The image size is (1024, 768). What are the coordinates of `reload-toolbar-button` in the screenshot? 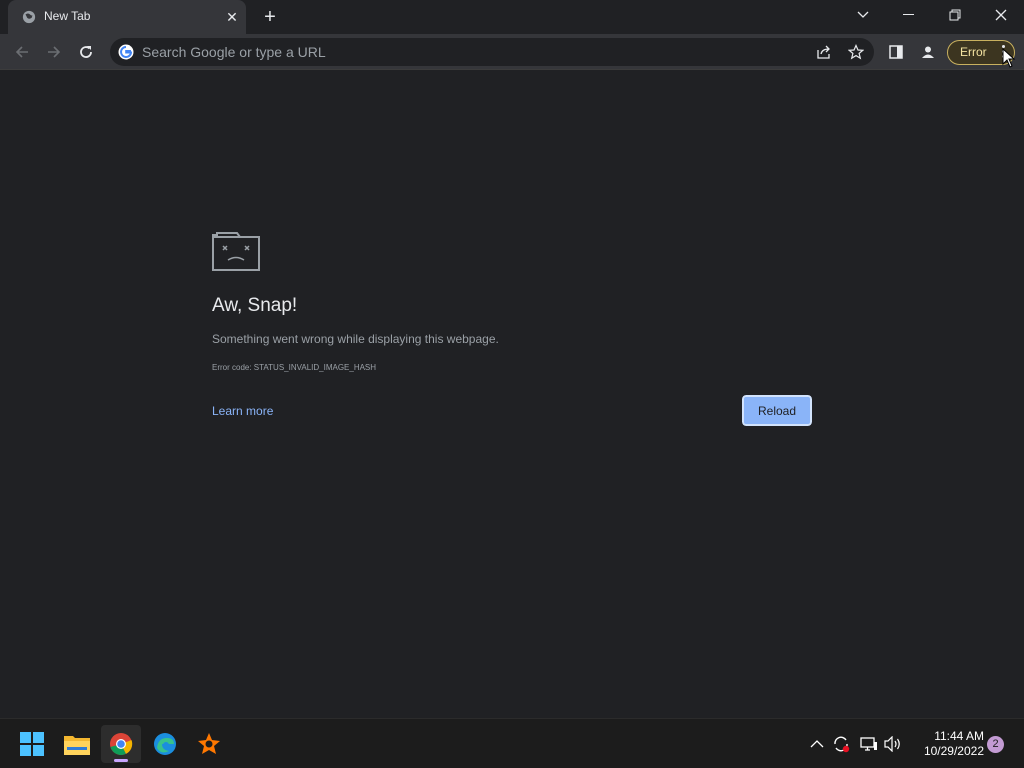 It's located at (86, 52).